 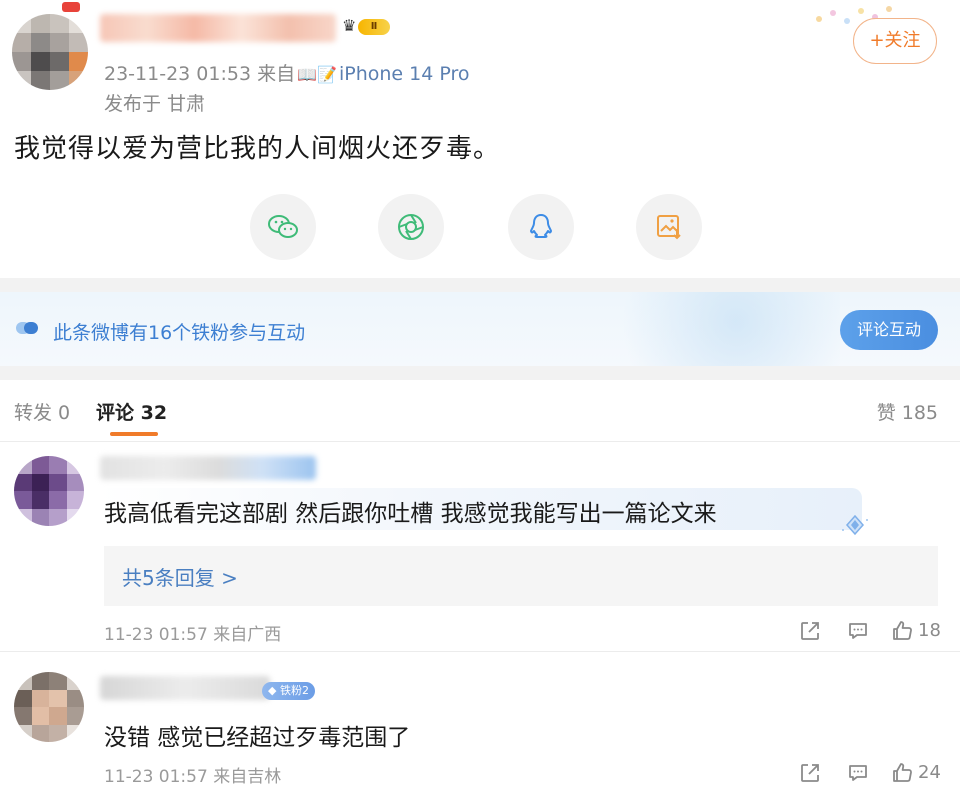 What do you see at coordinates (218, 28) in the screenshot?
I see `author-name-blurred` at bounding box center [218, 28].